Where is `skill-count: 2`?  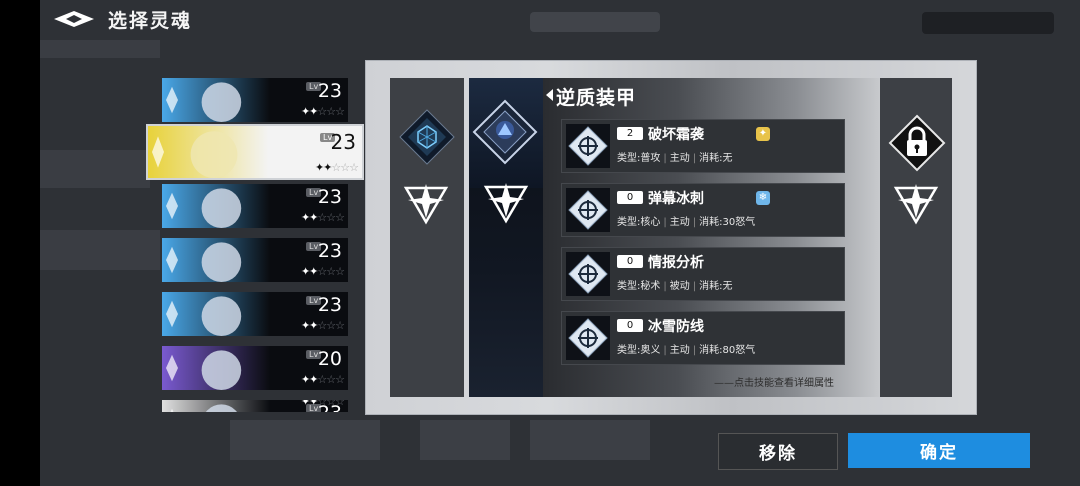 skill-count: 2 is located at coordinates (630, 133).